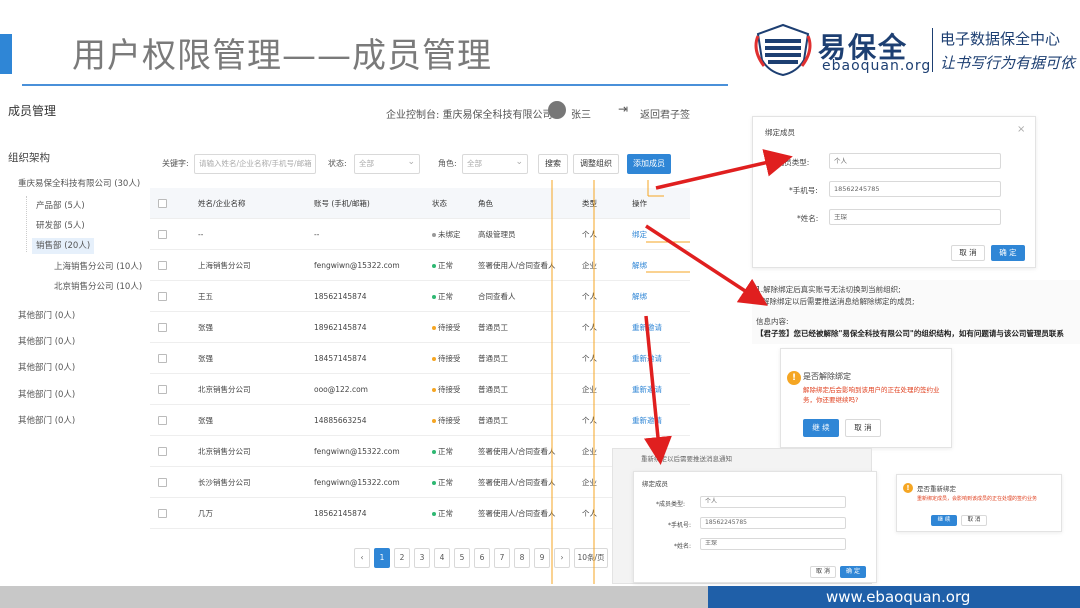  What do you see at coordinates (485, 203) in the screenshot?
I see `column-header: 角色` at bounding box center [485, 203].